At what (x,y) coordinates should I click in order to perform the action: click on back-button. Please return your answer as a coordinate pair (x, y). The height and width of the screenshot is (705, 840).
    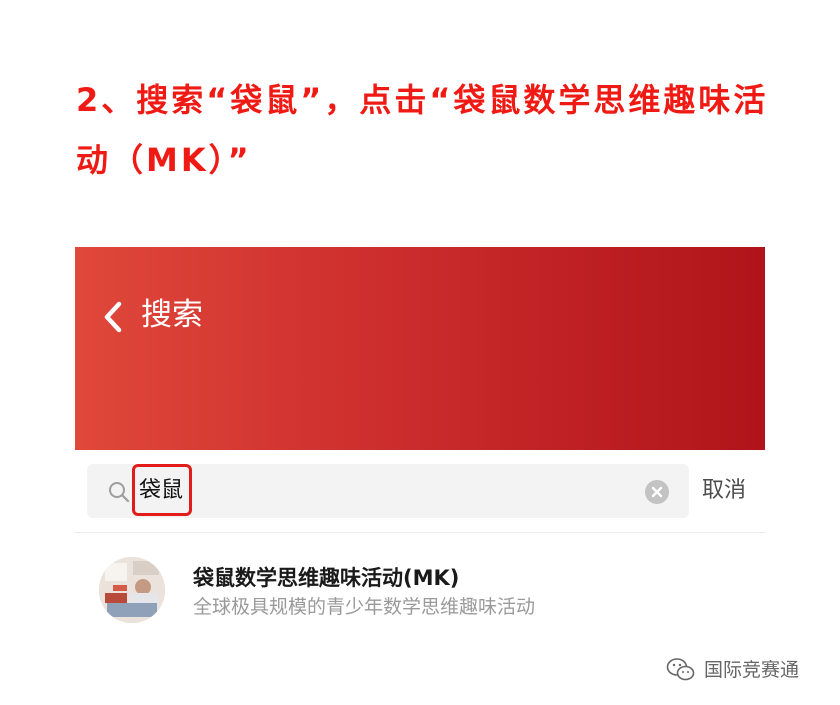
    Looking at the image, I should click on (113, 317).